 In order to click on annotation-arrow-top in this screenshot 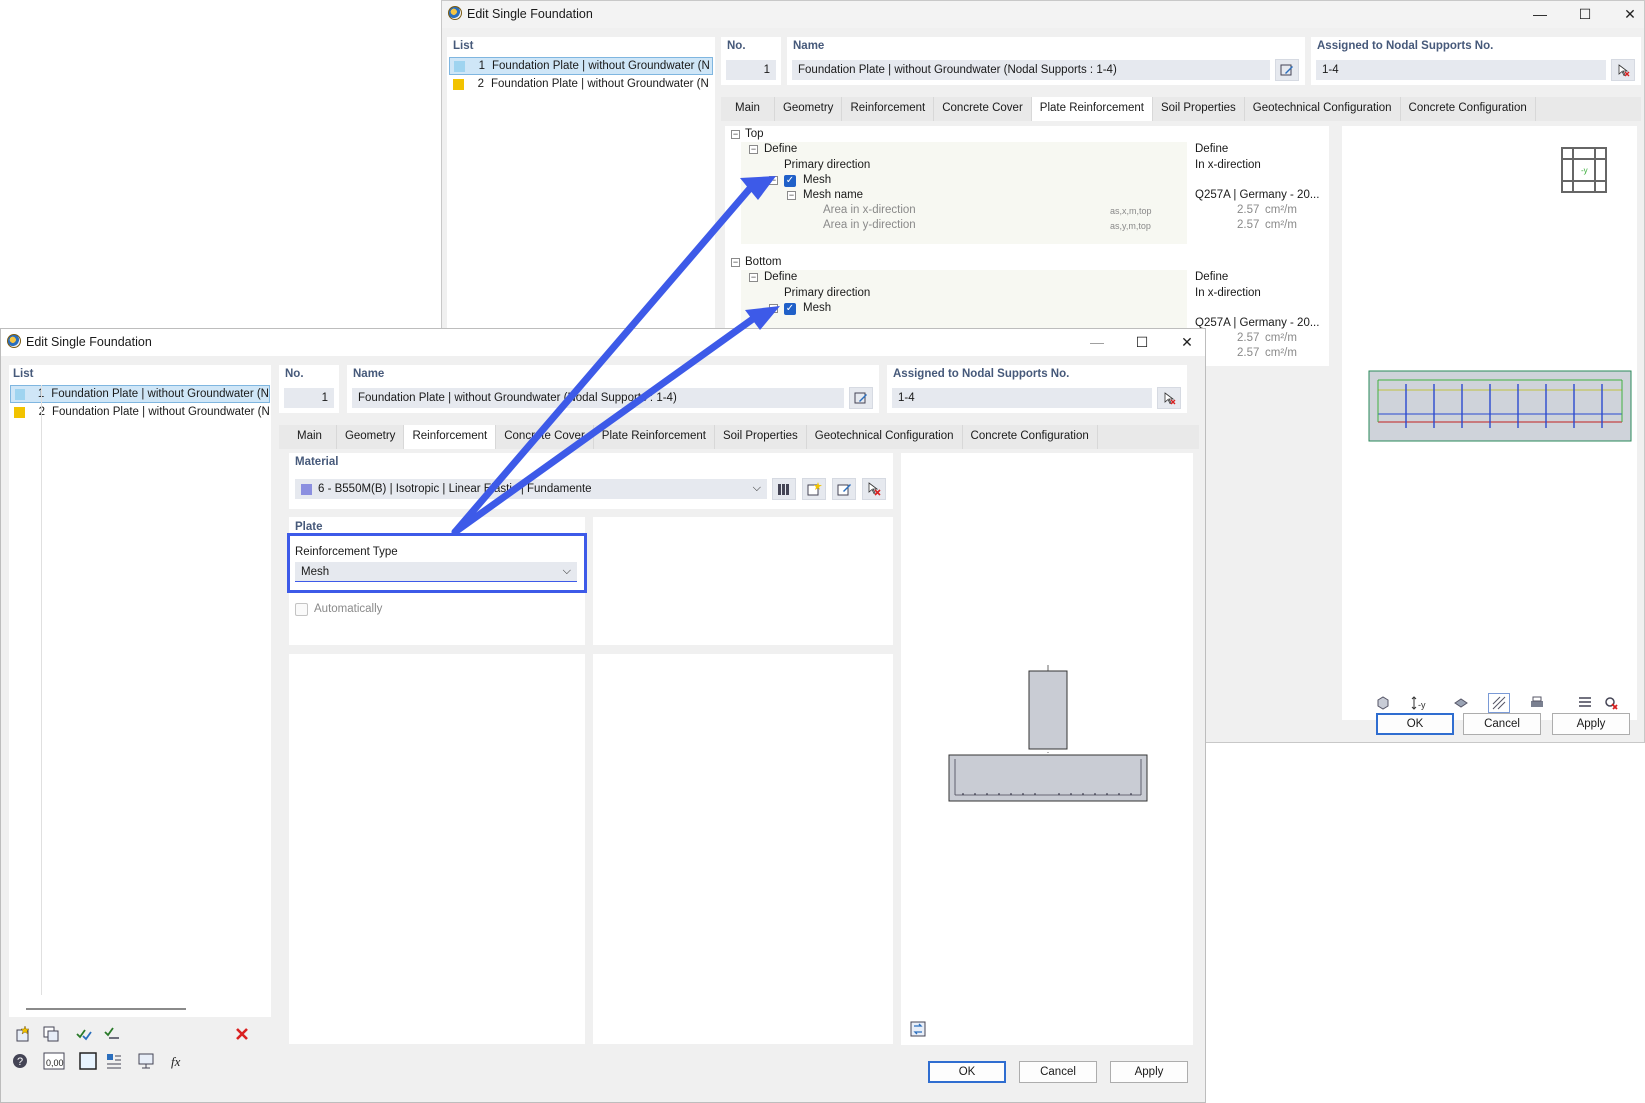, I will do `click(603, 359)`.